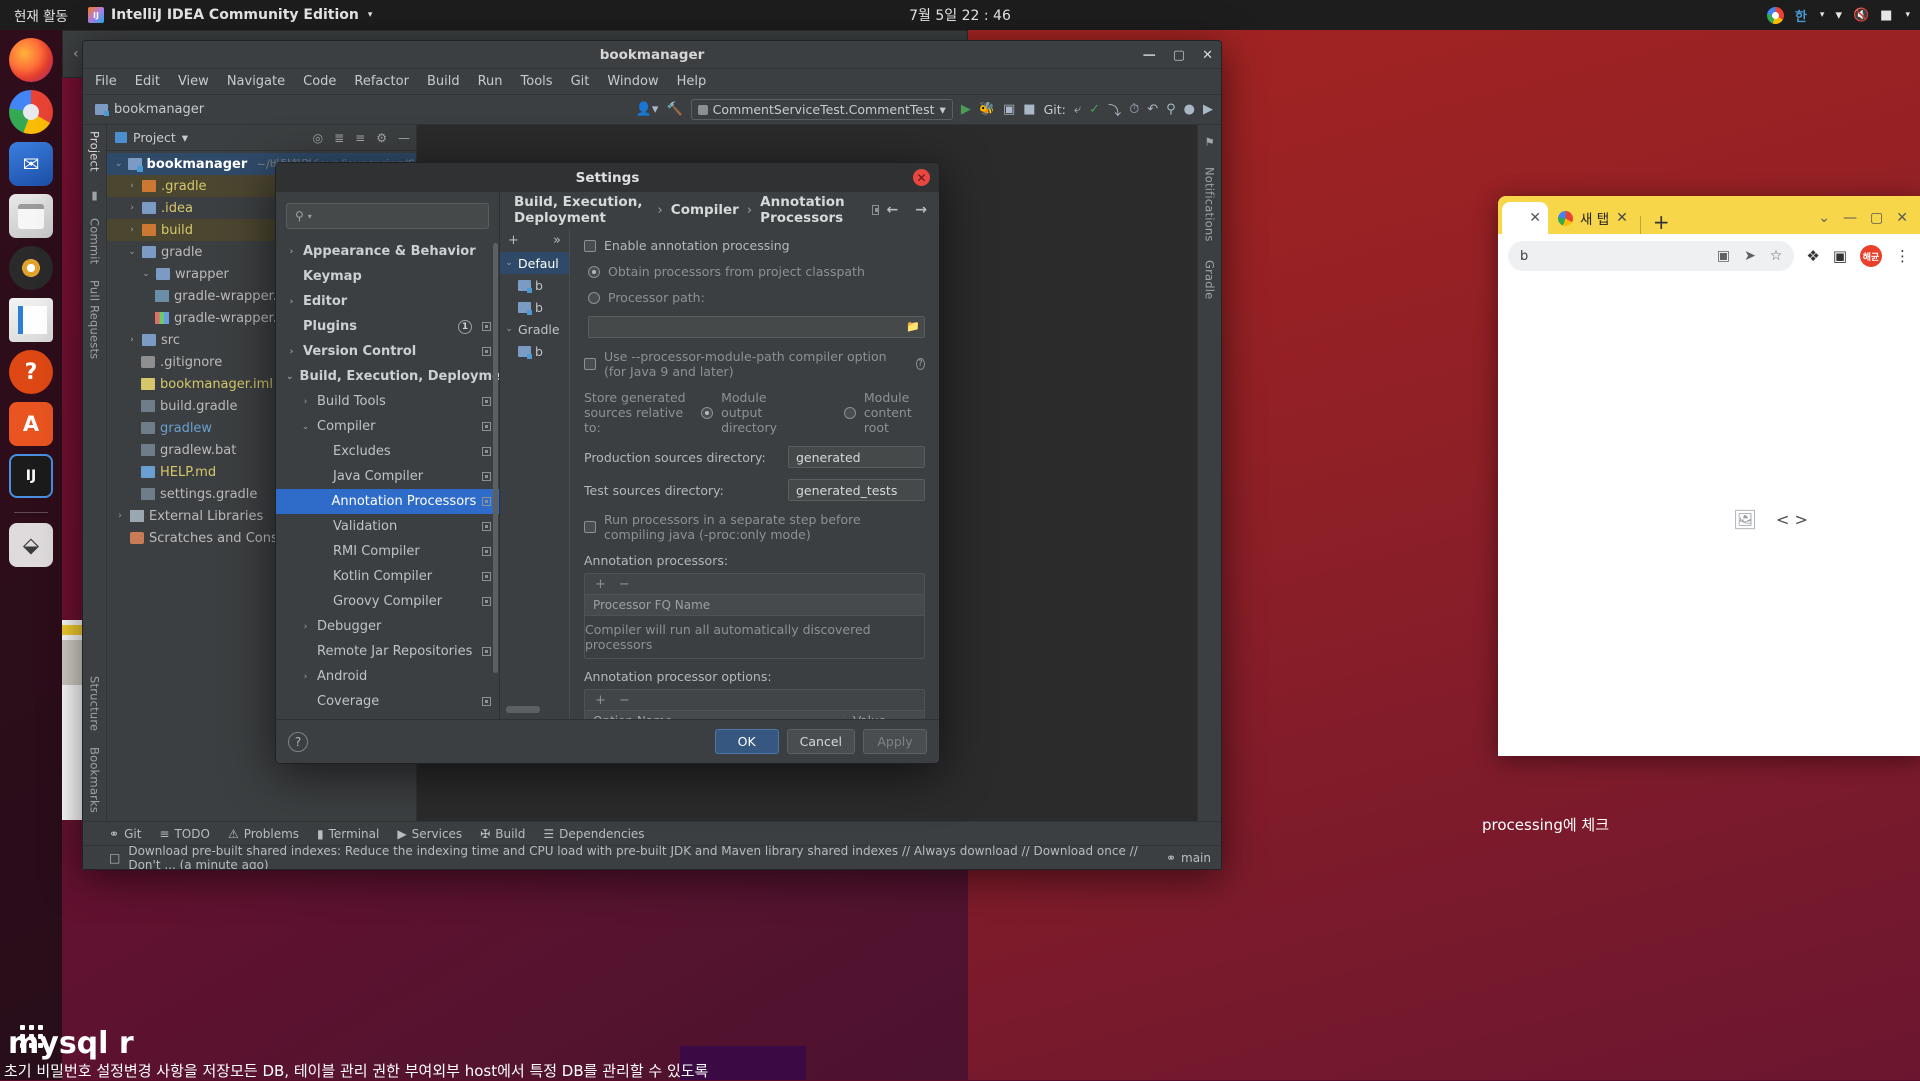  I want to click on menu-item-help: Help, so click(692, 81).